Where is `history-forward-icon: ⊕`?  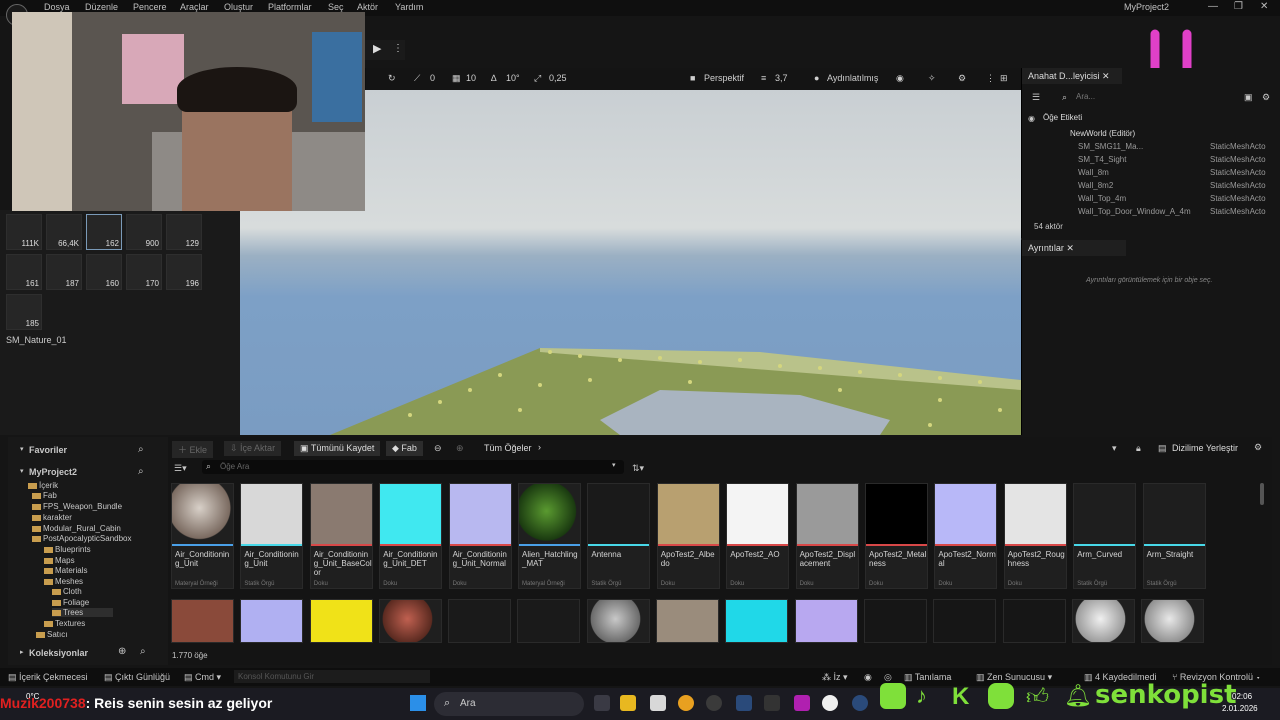 history-forward-icon: ⊕ is located at coordinates (460, 448).